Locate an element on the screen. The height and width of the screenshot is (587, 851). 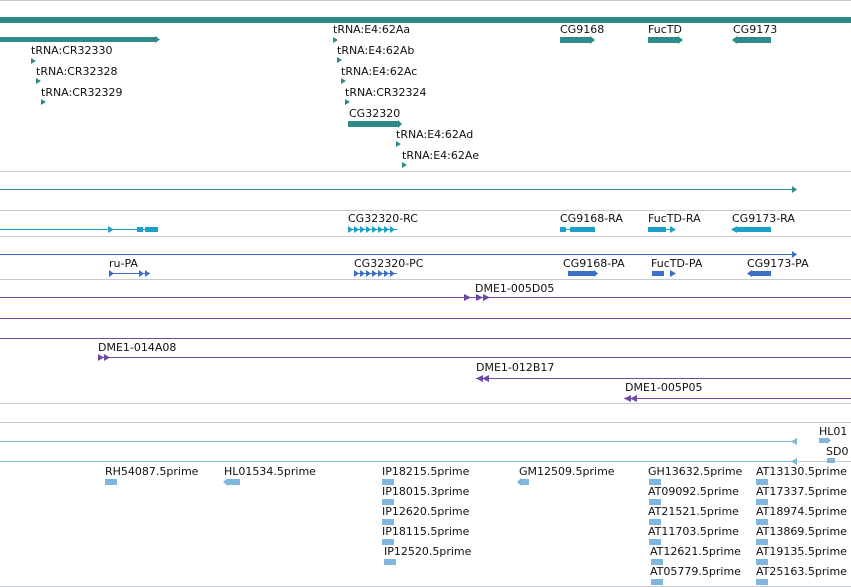
gene-label: CG9173 is located at coordinates (755, 29).